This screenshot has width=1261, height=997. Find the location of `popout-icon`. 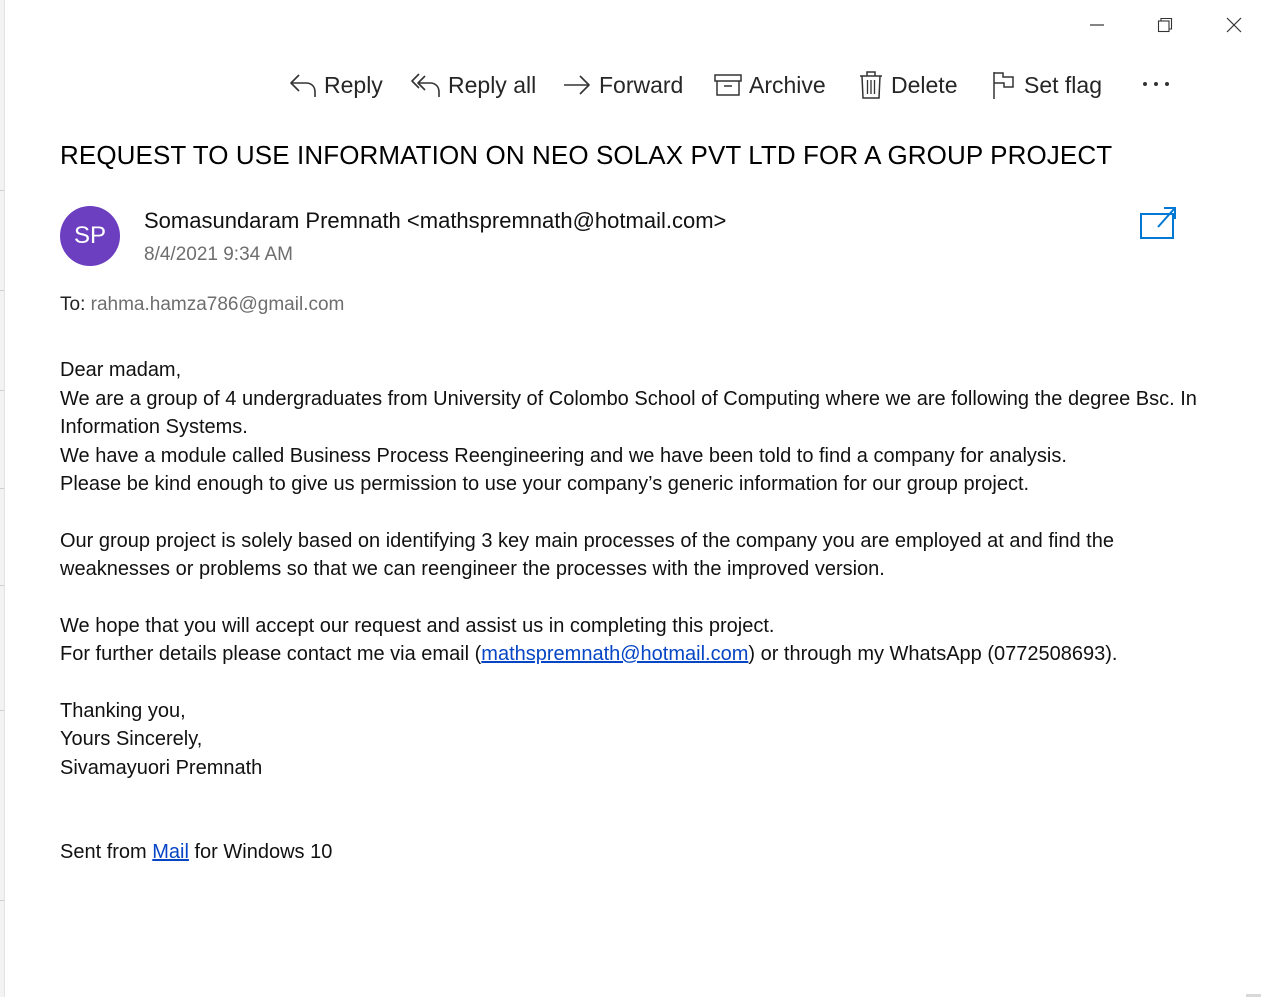

popout-icon is located at coordinates (1158, 223).